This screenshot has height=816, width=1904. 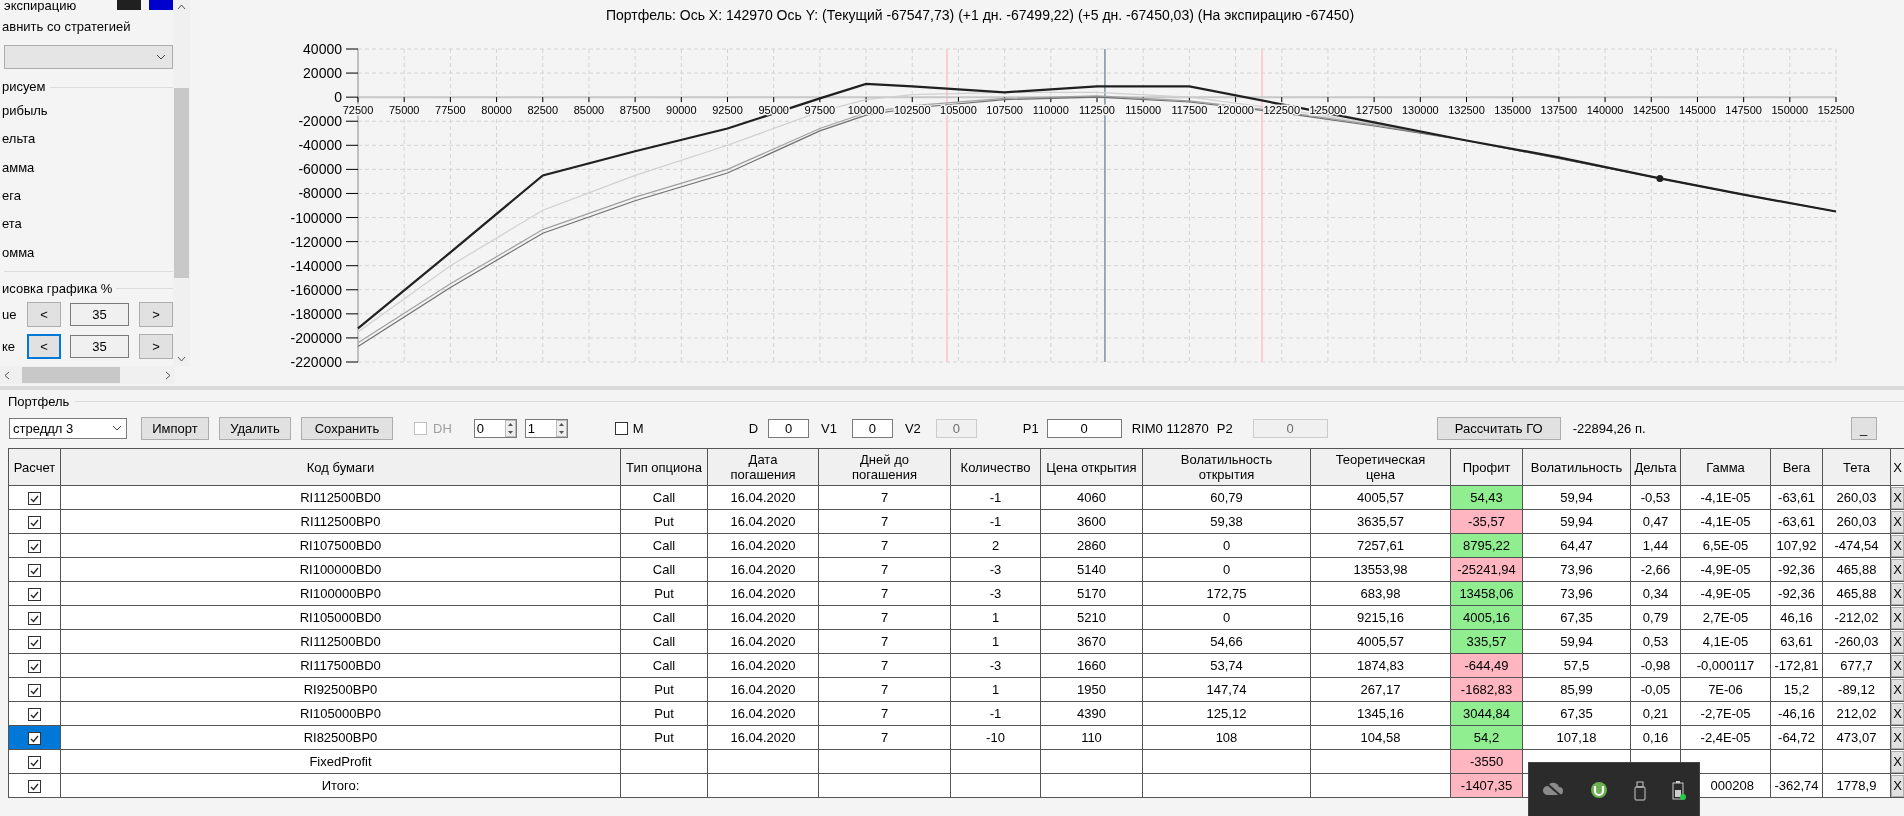 I want to click on horizontal-scrollbar, so click(x=87, y=375).